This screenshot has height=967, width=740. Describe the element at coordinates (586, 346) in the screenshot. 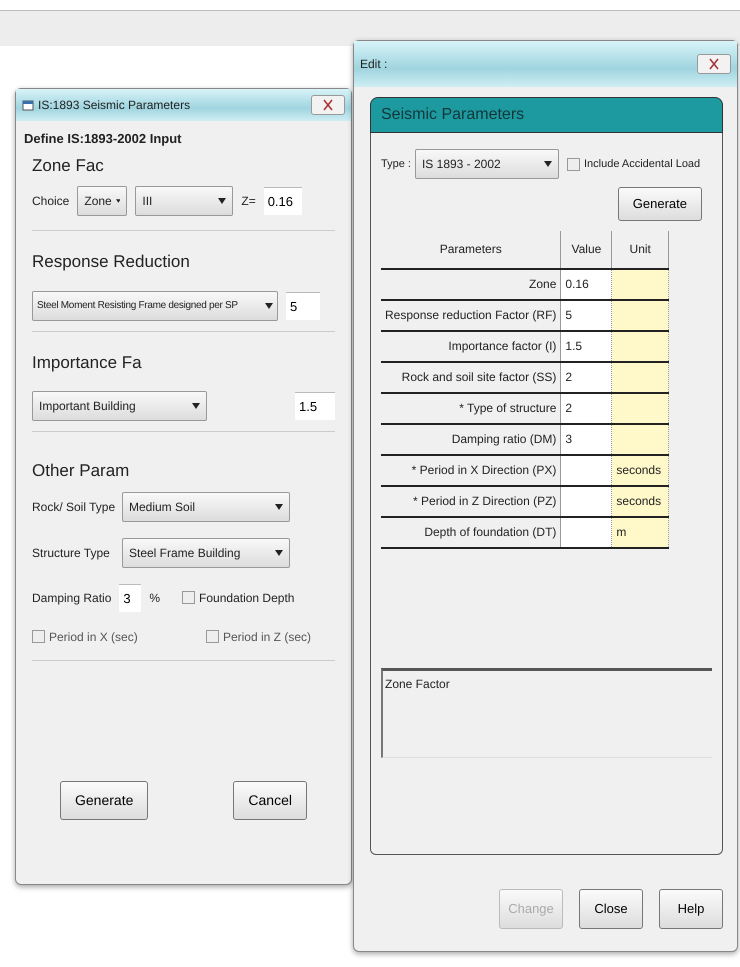

I see `value-cell: 1.5` at that location.